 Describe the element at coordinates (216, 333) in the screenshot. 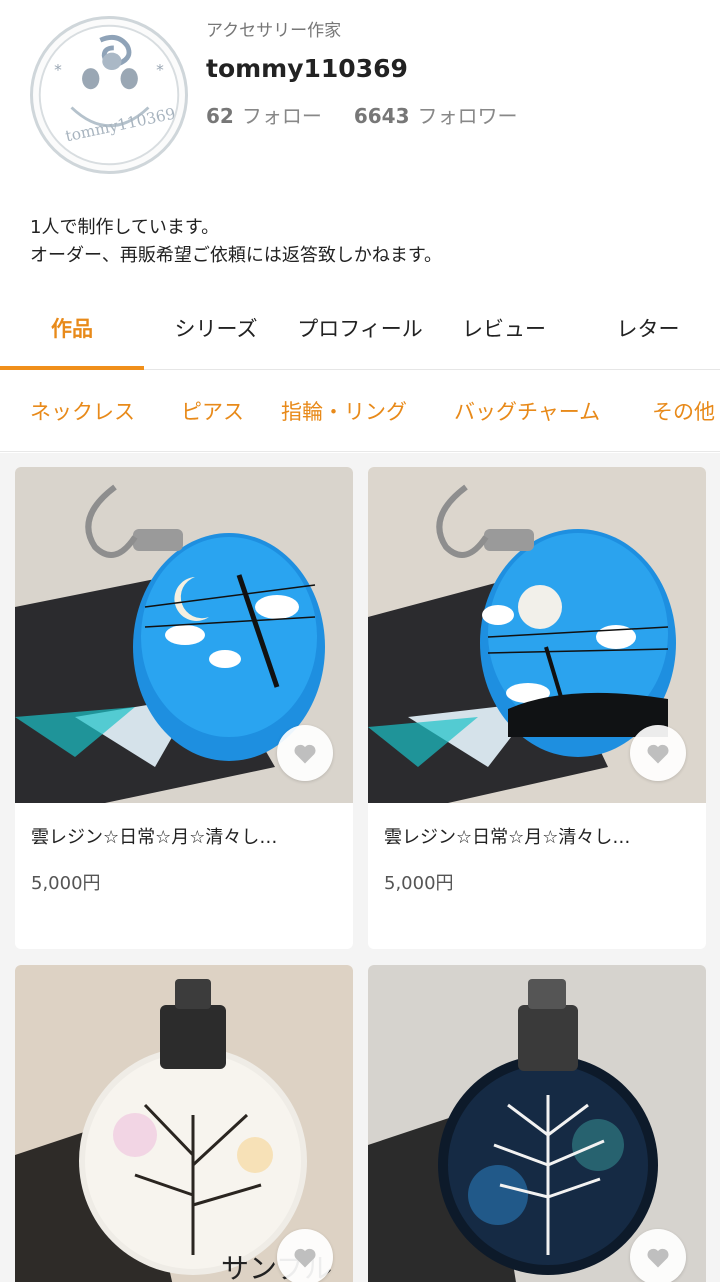

I see `tab-series: シリーズ` at that location.